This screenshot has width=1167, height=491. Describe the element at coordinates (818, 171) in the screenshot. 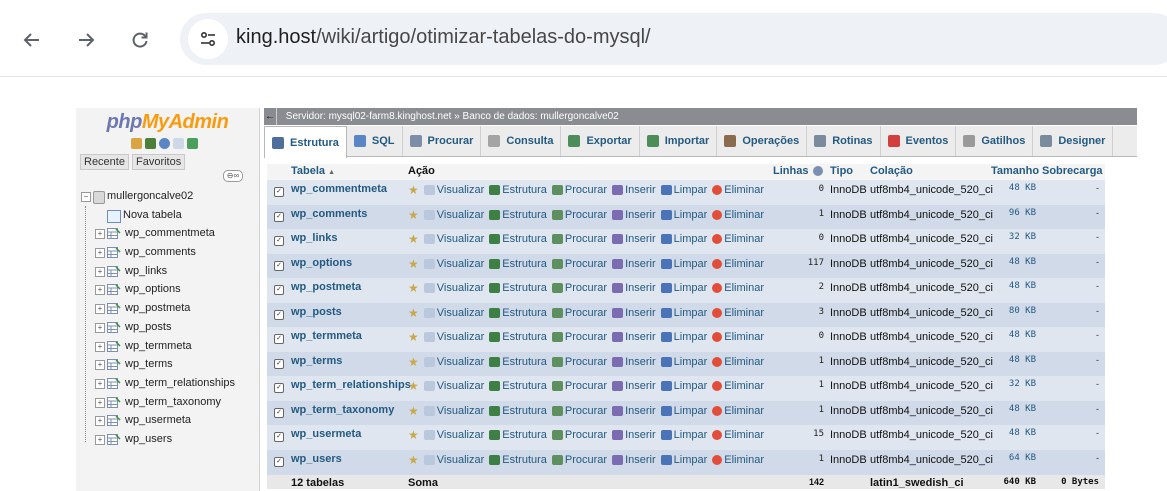

I see `help-icon` at that location.